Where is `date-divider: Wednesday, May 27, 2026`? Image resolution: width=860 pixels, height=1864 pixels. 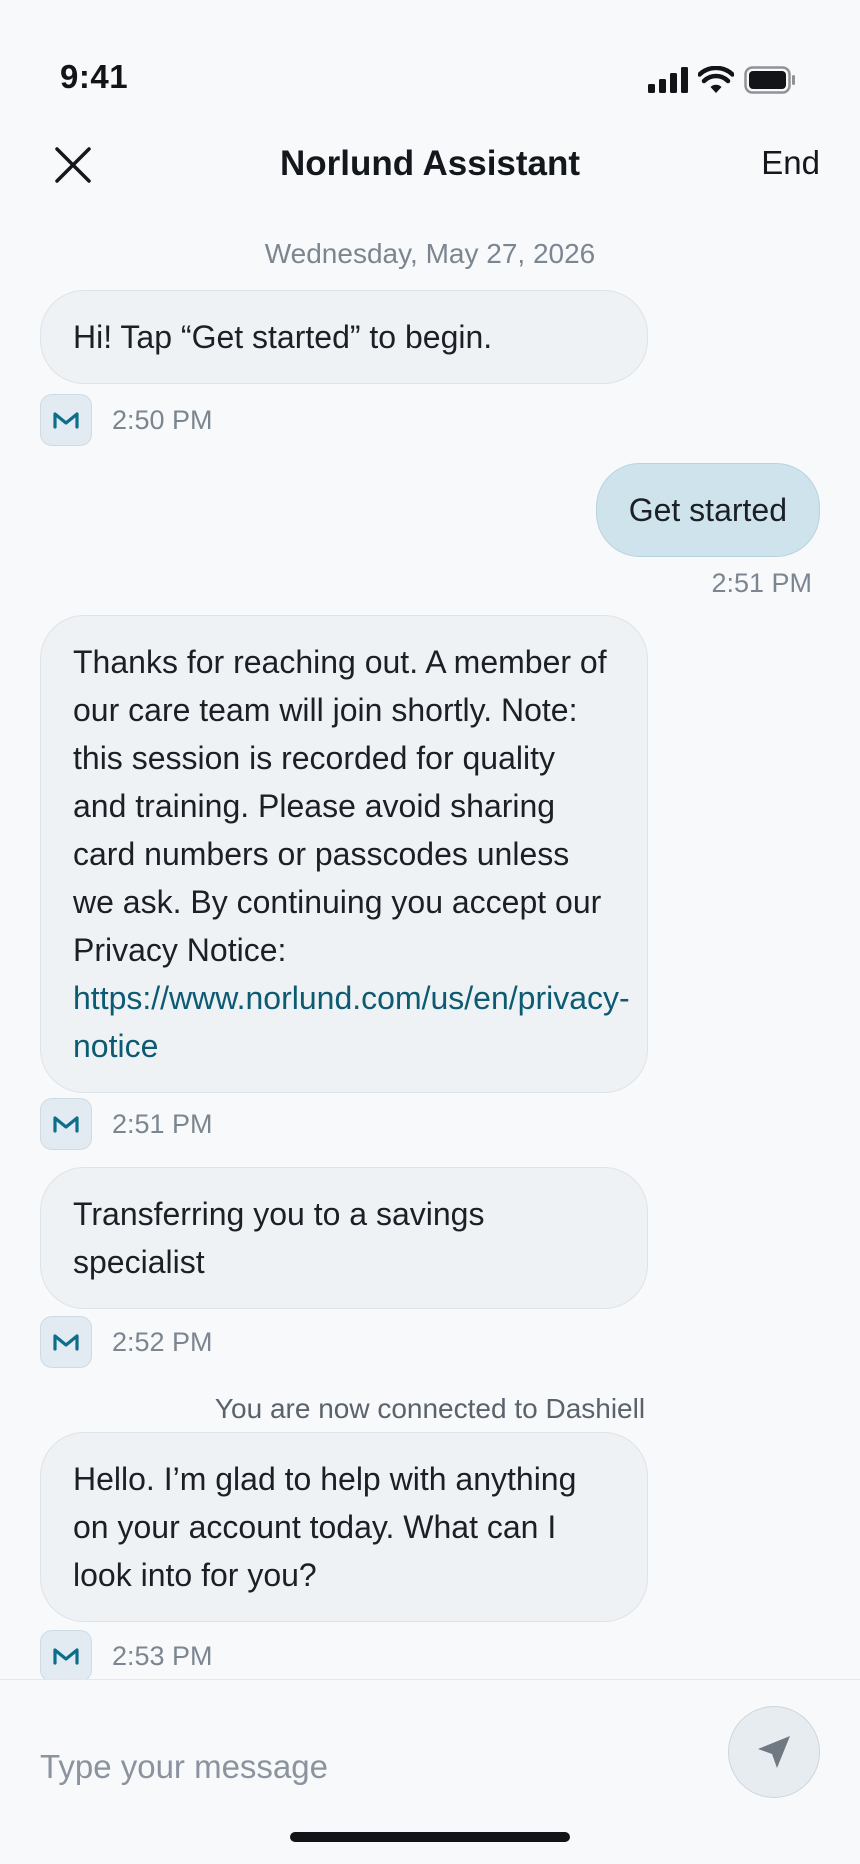
date-divider: Wednesday, May 27, 2026 is located at coordinates (430, 253).